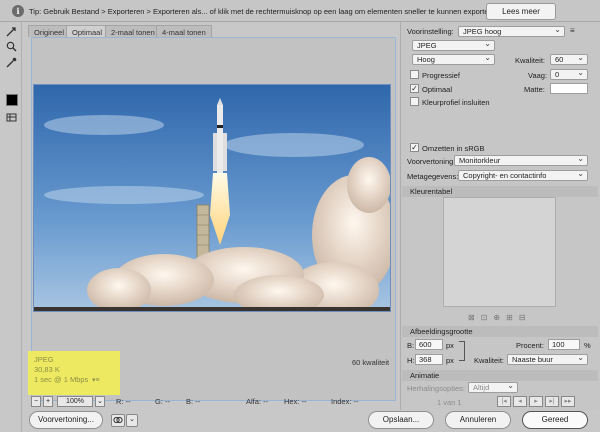 Image resolution: width=600 pixels, height=432 pixels. Describe the element at coordinates (538, 75) in the screenshot. I see `blur-label: Vaag:` at that location.